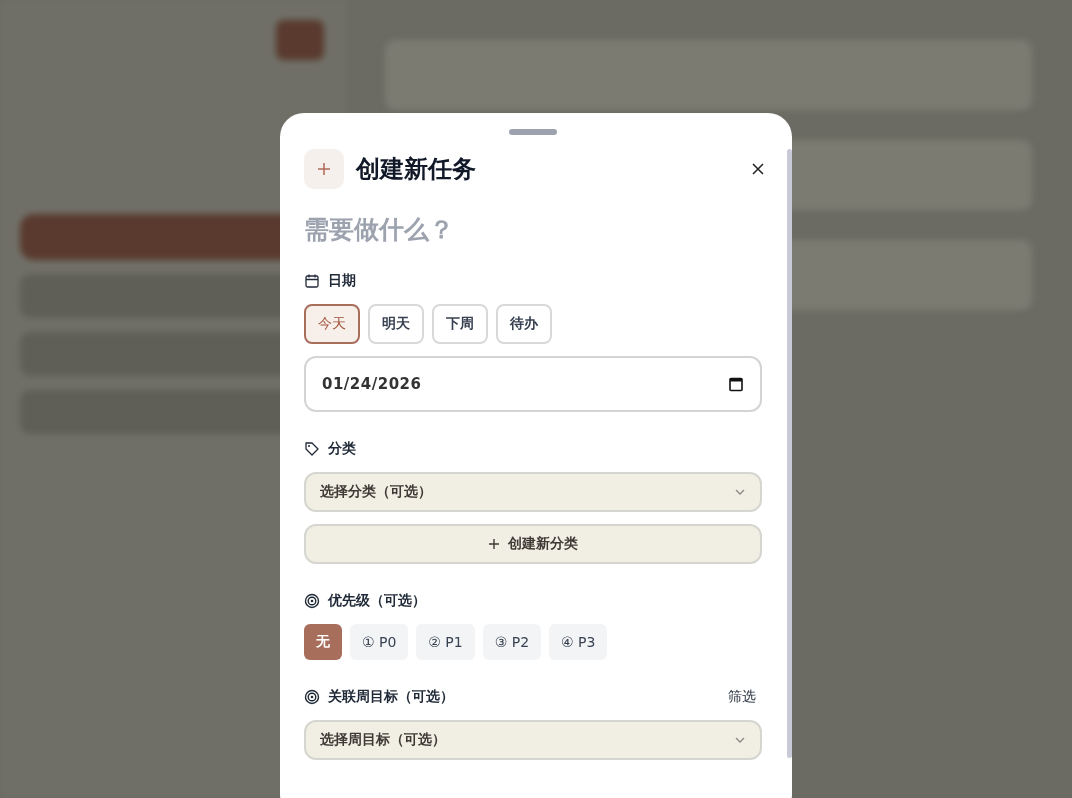 This screenshot has width=1072, height=798. Describe the element at coordinates (379, 642) in the screenshot. I see `priority-option: ① P0` at that location.